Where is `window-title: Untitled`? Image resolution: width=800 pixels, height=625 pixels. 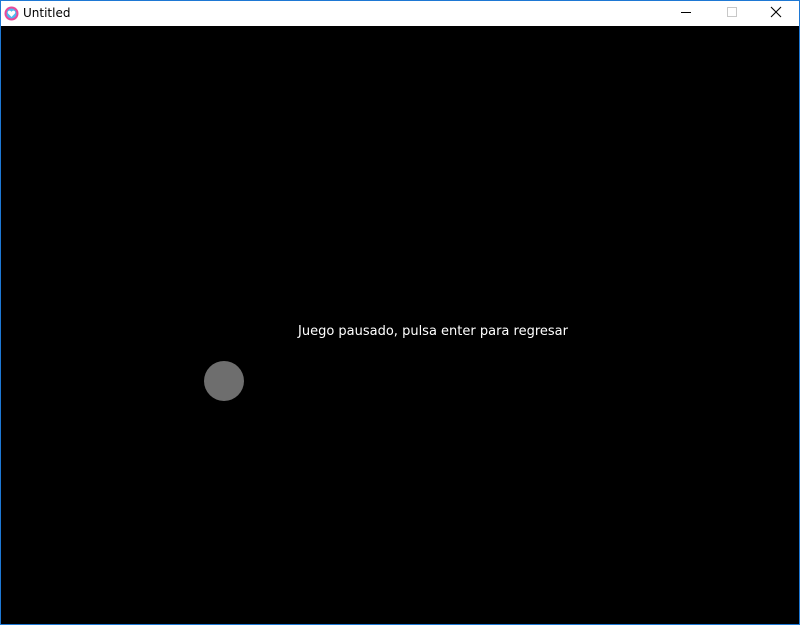
window-title: Untitled is located at coordinates (47, 13).